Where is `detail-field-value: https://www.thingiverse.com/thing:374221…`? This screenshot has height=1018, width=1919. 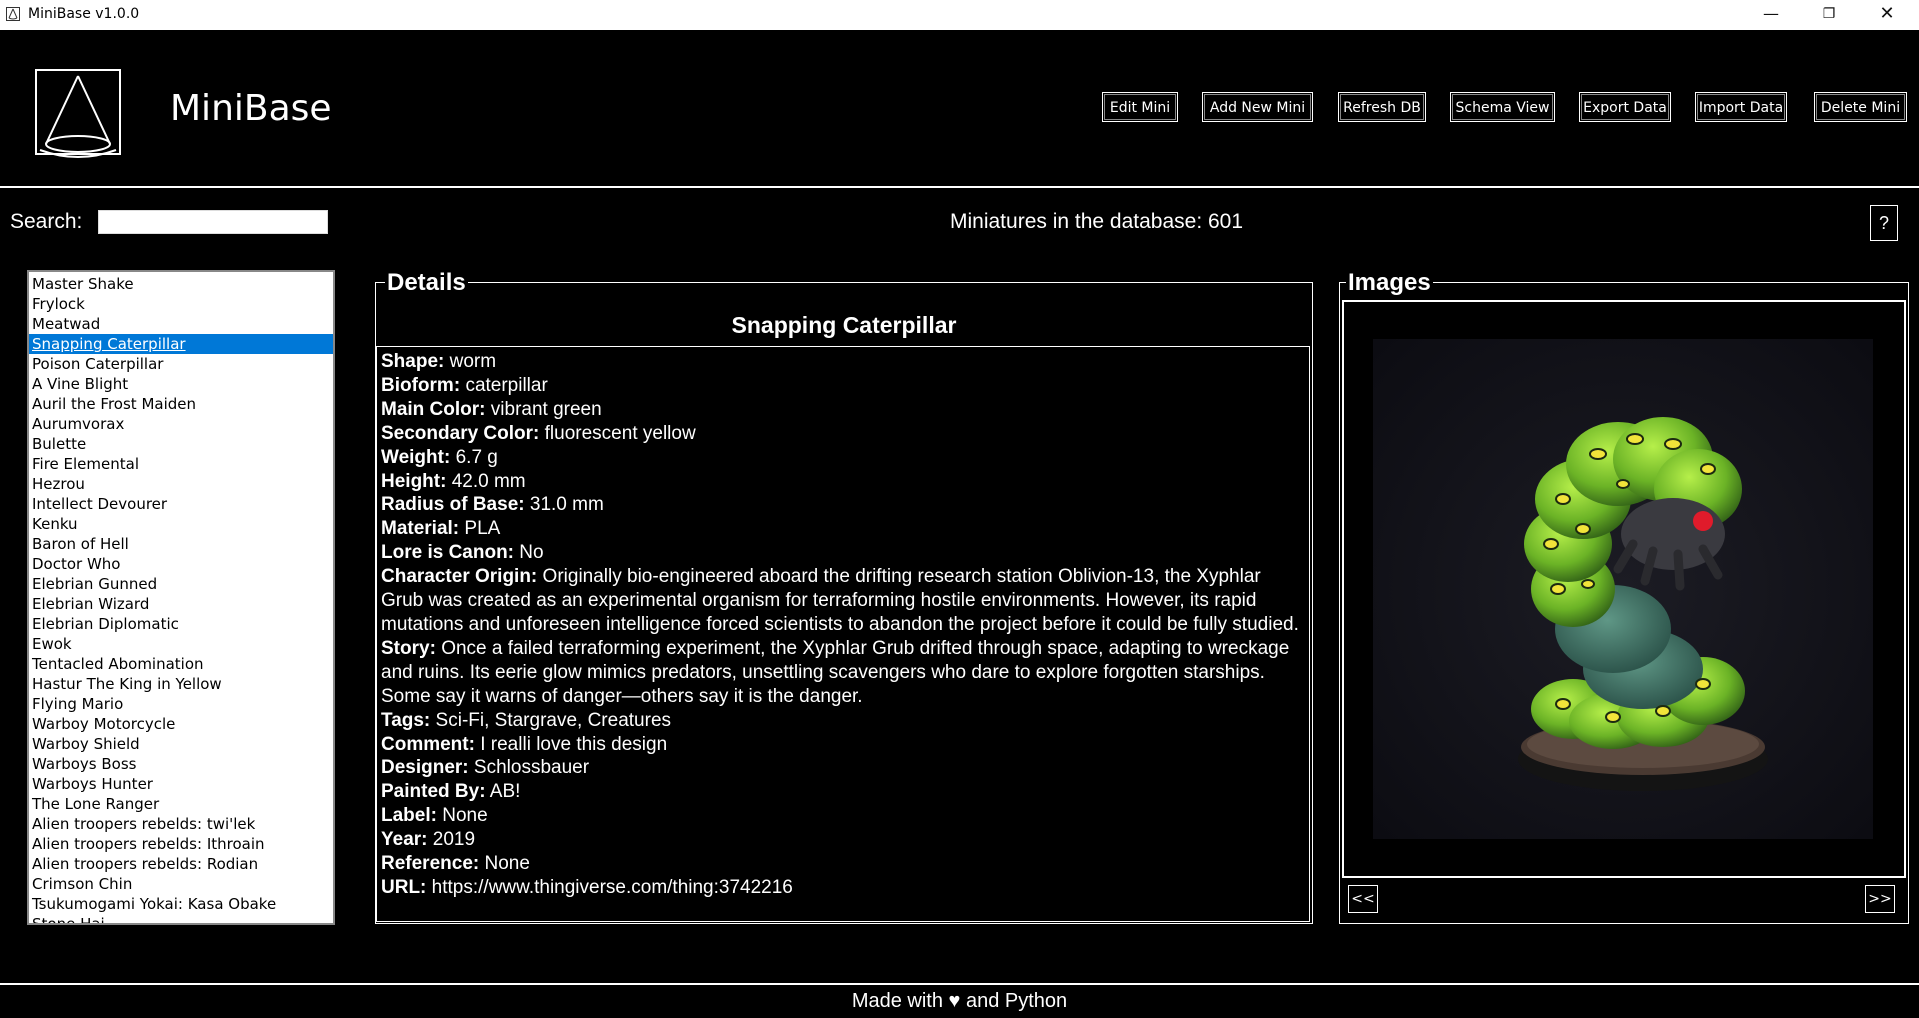 detail-field-value: https://www.thingiverse.com/thing:374221… is located at coordinates (612, 887).